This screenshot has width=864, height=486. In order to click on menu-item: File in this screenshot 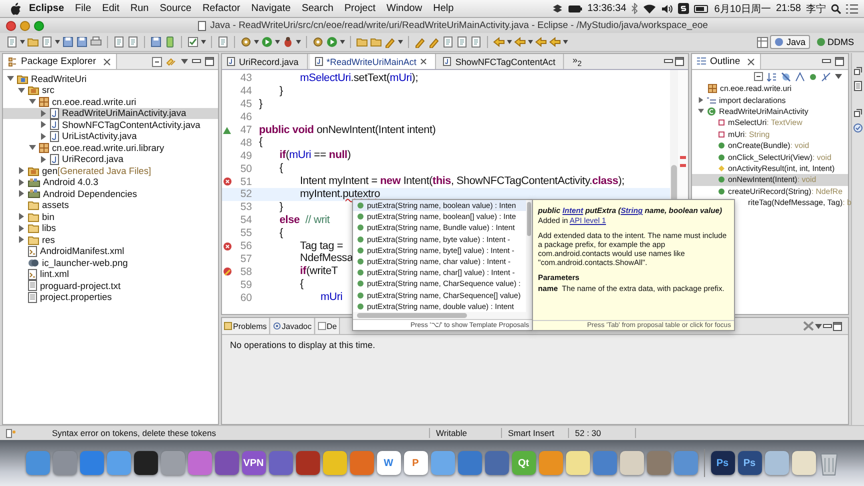, I will do `click(83, 8)`.